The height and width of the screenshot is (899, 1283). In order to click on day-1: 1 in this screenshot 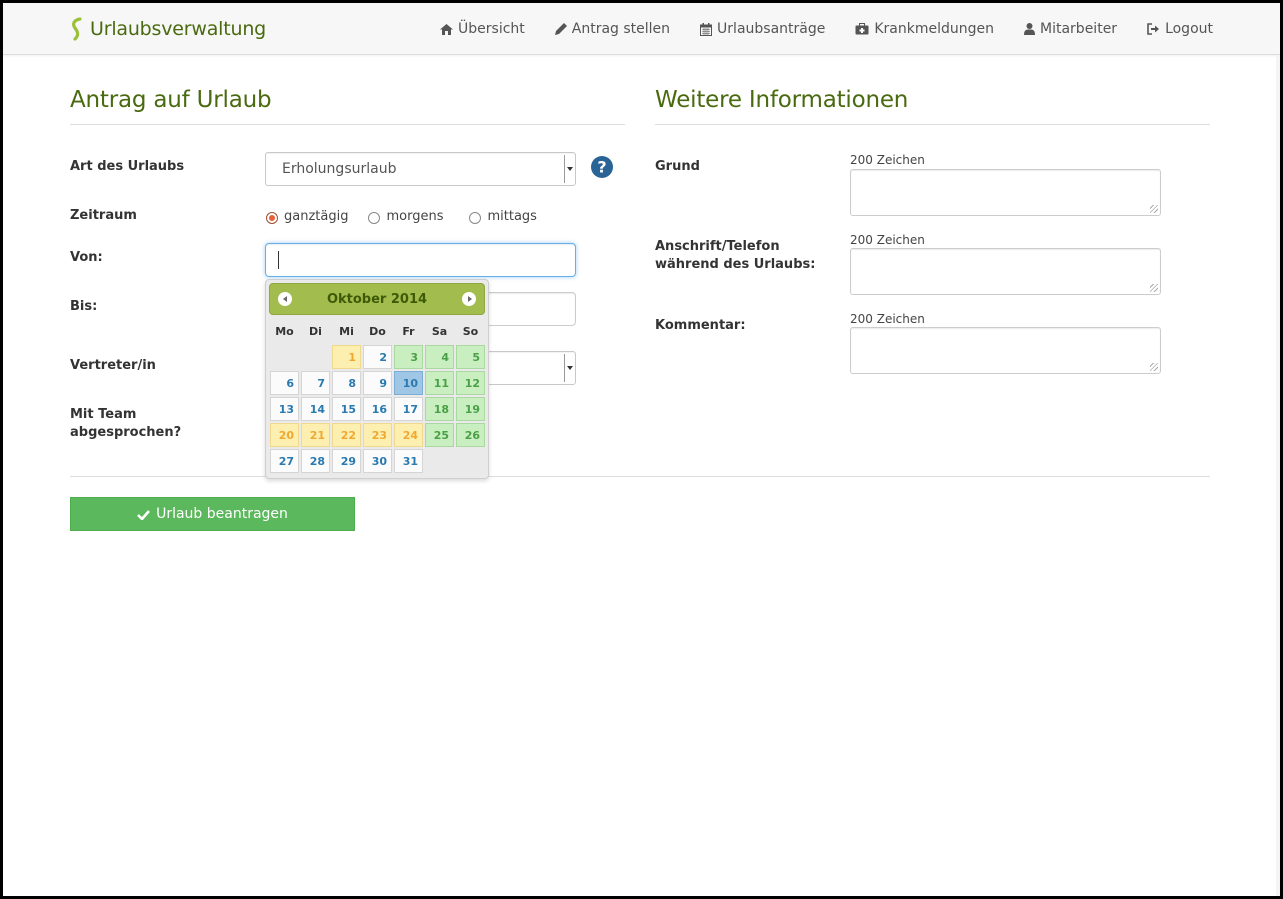, I will do `click(346, 357)`.